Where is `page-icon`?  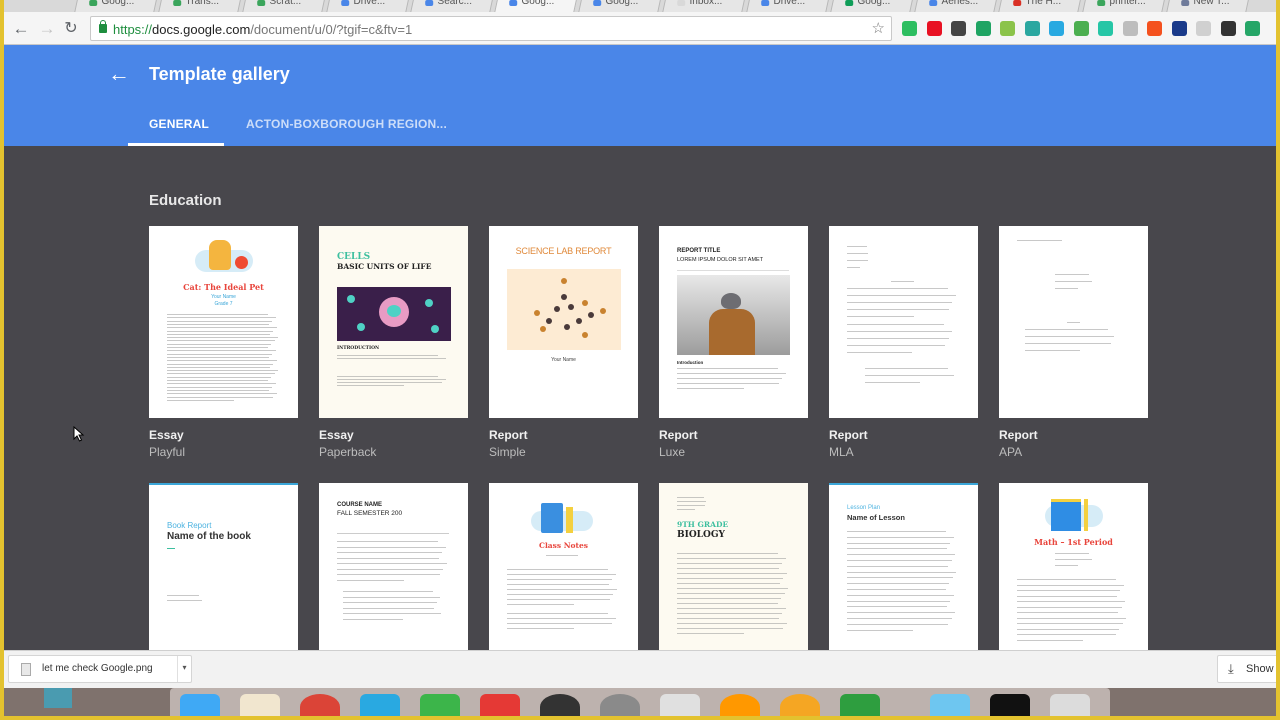 page-icon is located at coordinates (1203, 28).